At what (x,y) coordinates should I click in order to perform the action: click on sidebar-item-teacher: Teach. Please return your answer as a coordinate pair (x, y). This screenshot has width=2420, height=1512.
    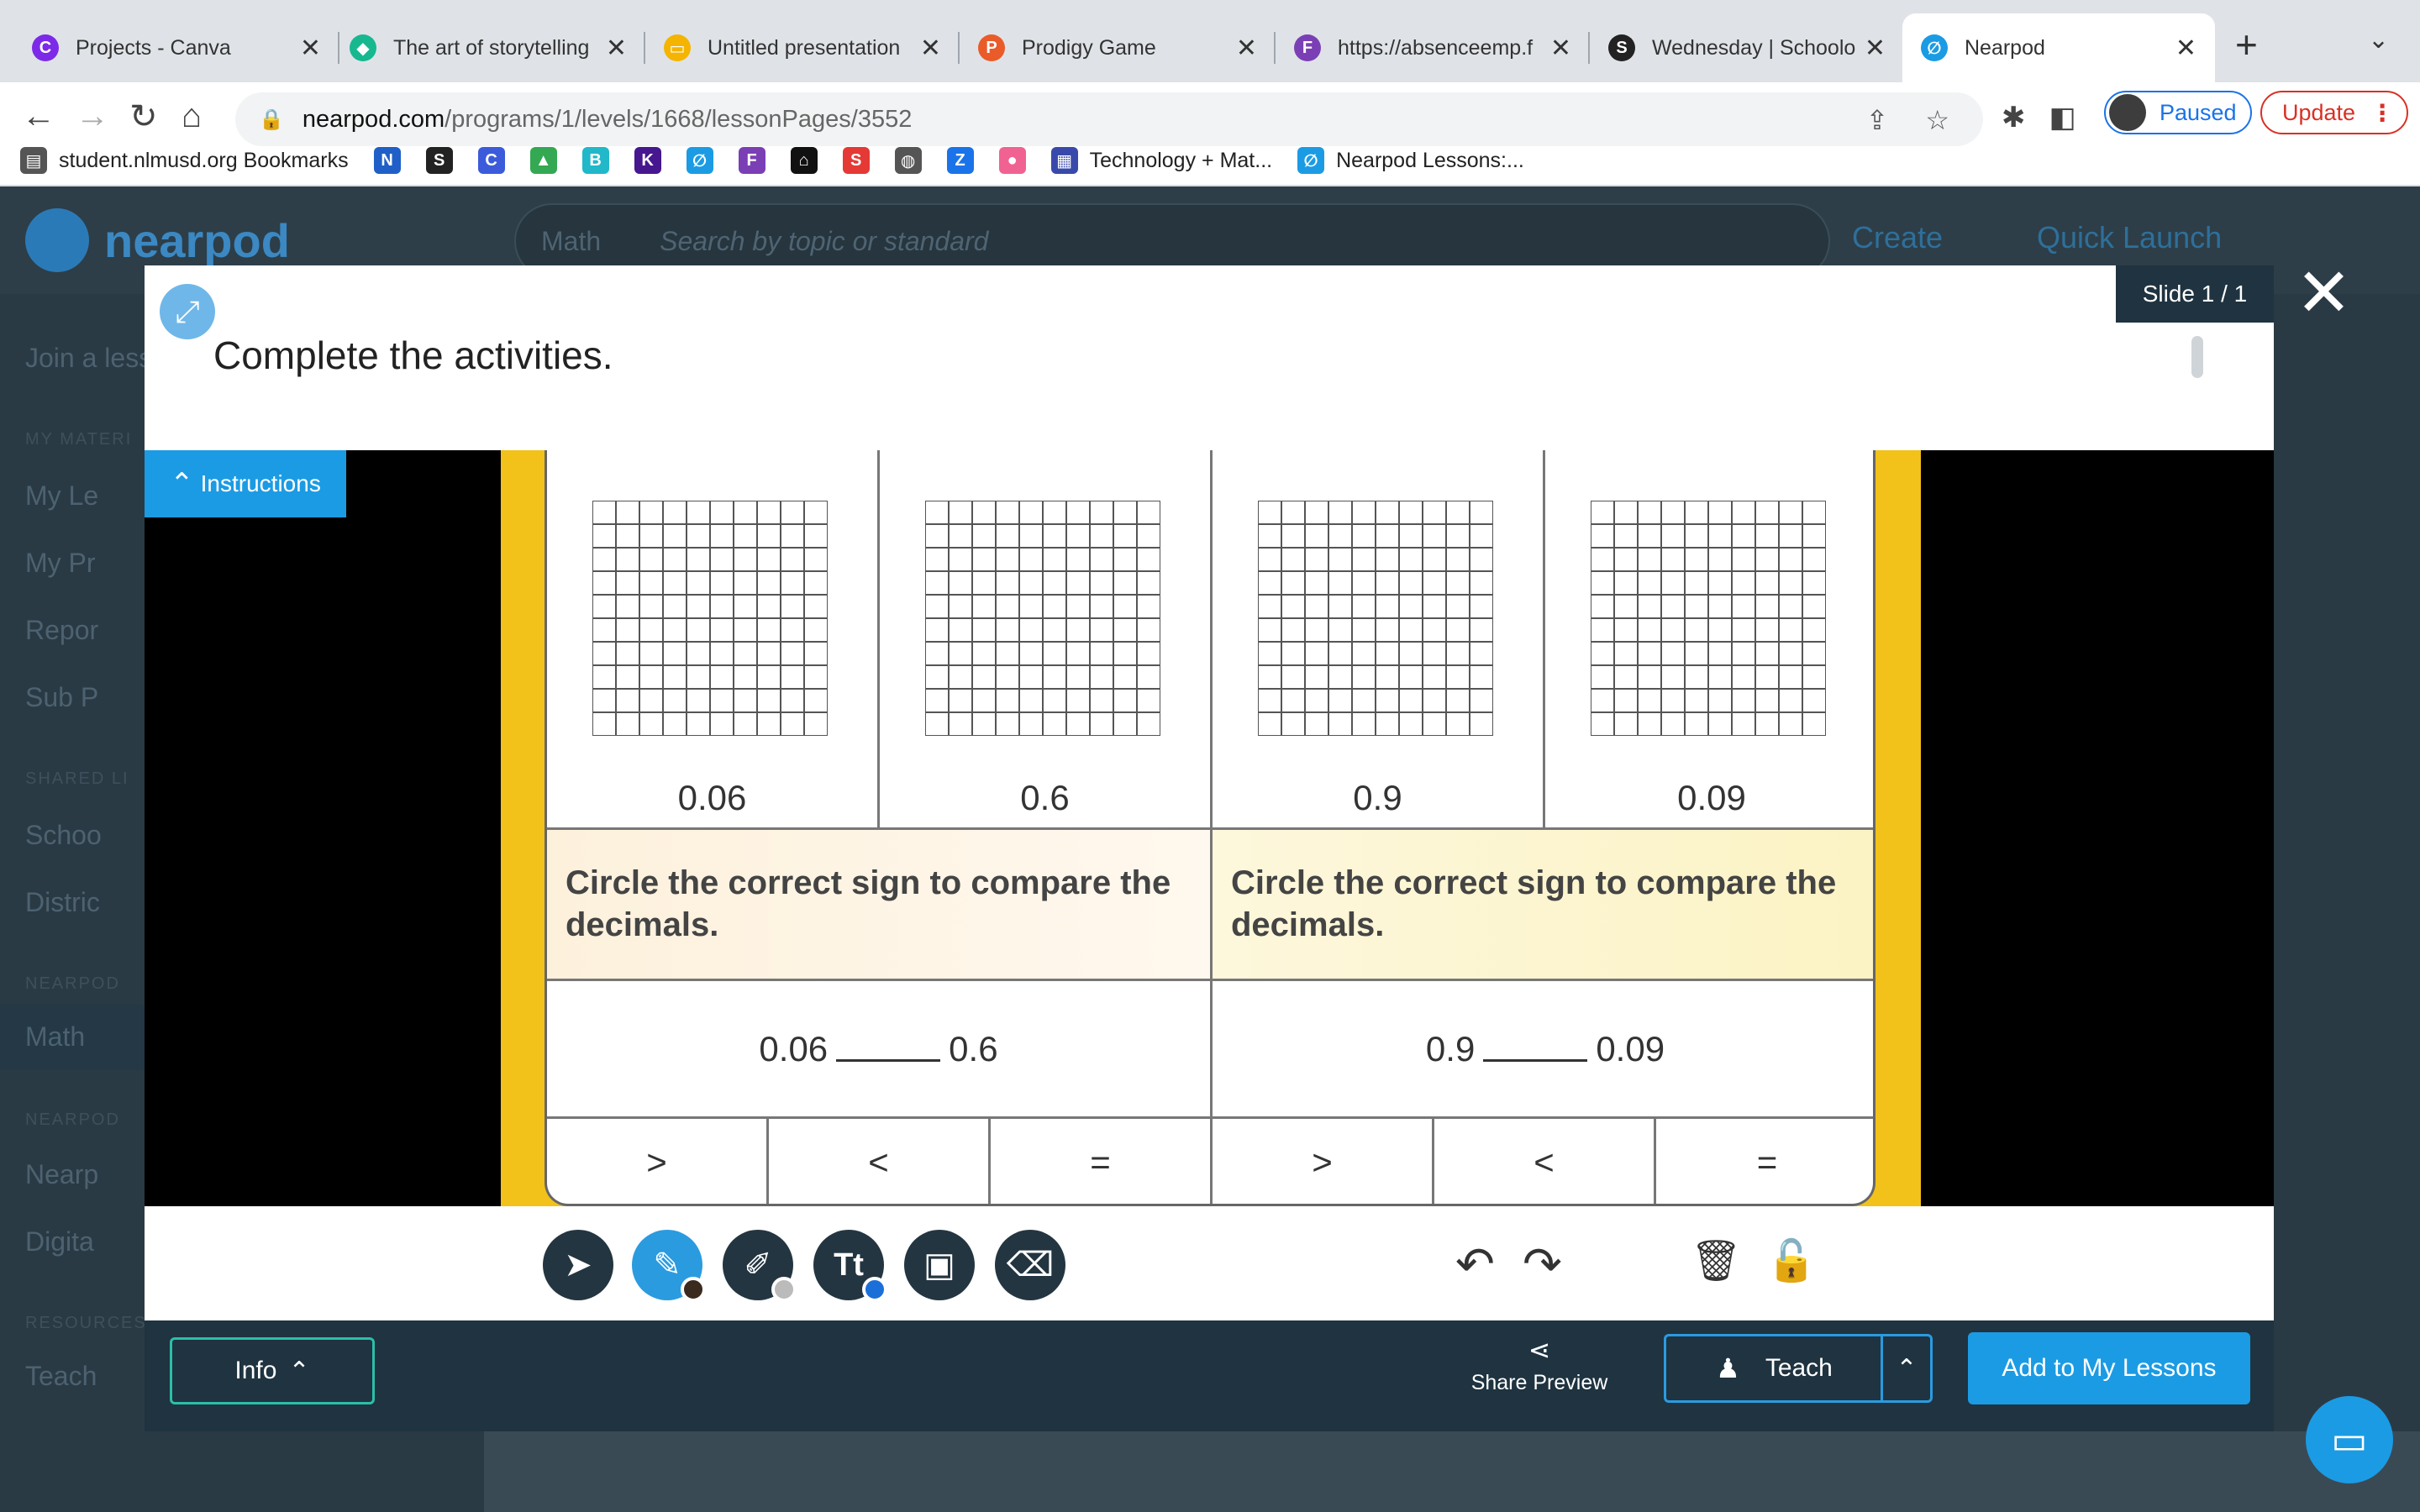
    Looking at the image, I should click on (61, 1376).